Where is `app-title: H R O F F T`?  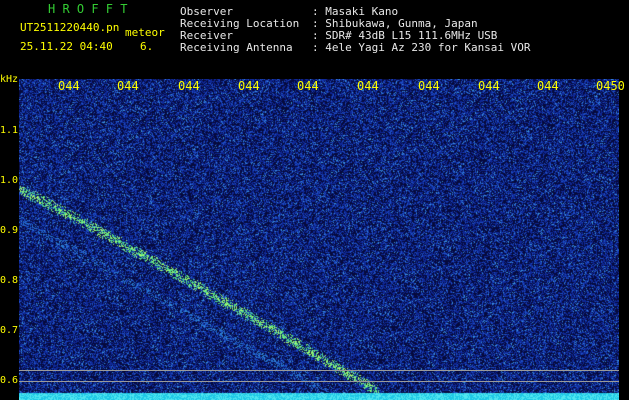
app-title: H R O F F T is located at coordinates (88, 9).